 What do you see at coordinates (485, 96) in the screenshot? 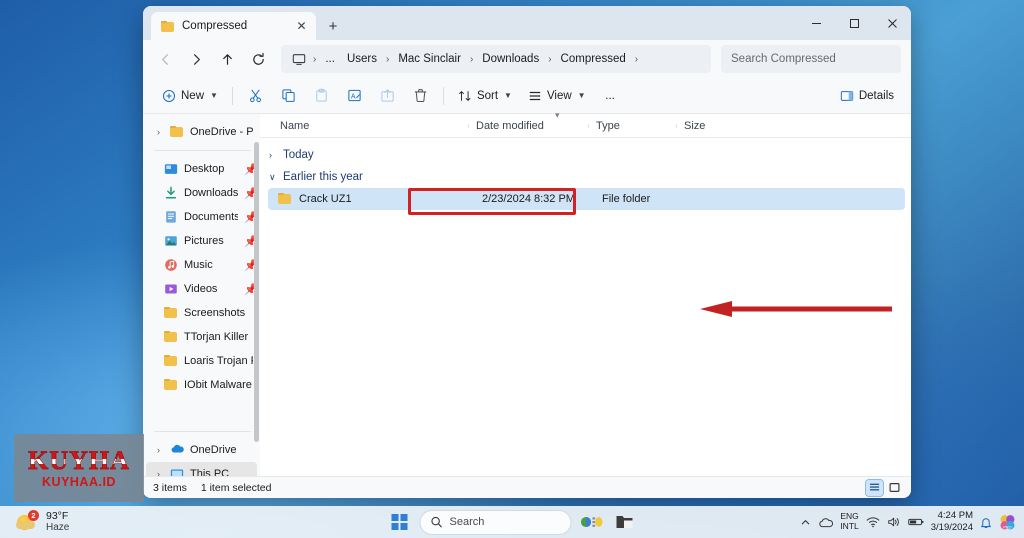
I see `sort-button: Sort ▼` at bounding box center [485, 96].